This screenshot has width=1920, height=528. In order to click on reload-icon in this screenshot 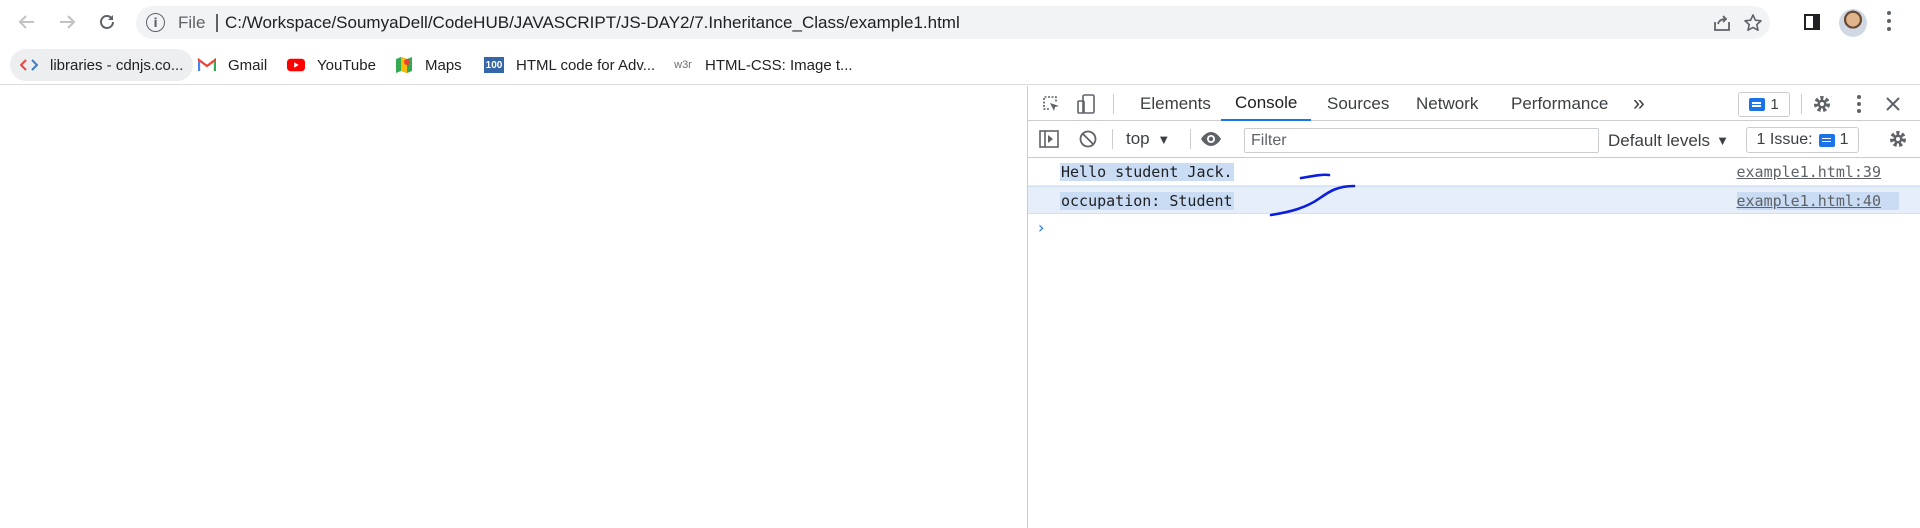, I will do `click(107, 22)`.